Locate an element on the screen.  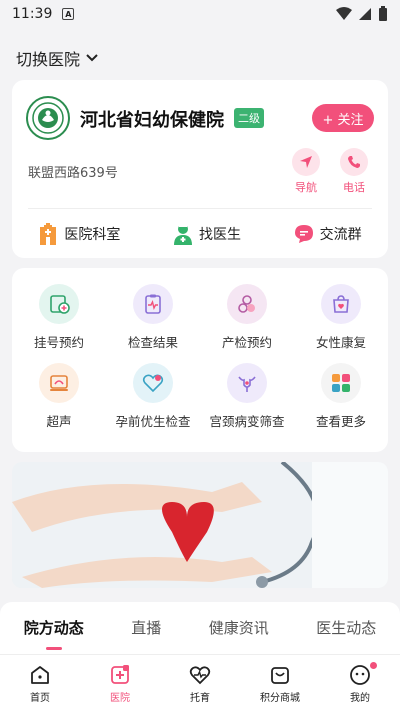
quick-link-label: 找医生 is located at coordinates (219, 235).